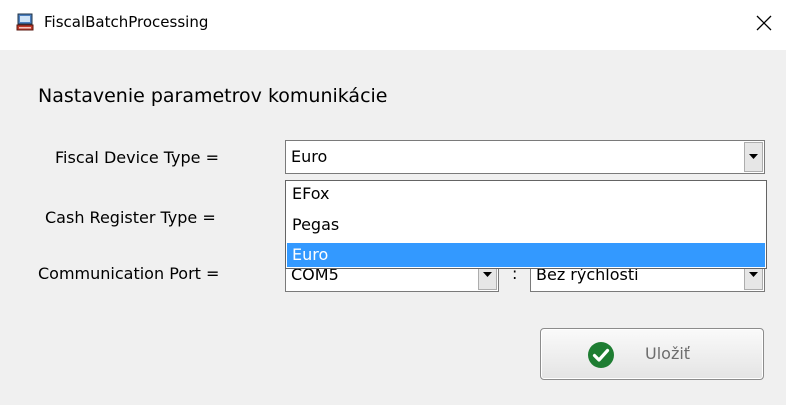  What do you see at coordinates (526, 255) in the screenshot?
I see `dropdown-option-euro: Euro` at bounding box center [526, 255].